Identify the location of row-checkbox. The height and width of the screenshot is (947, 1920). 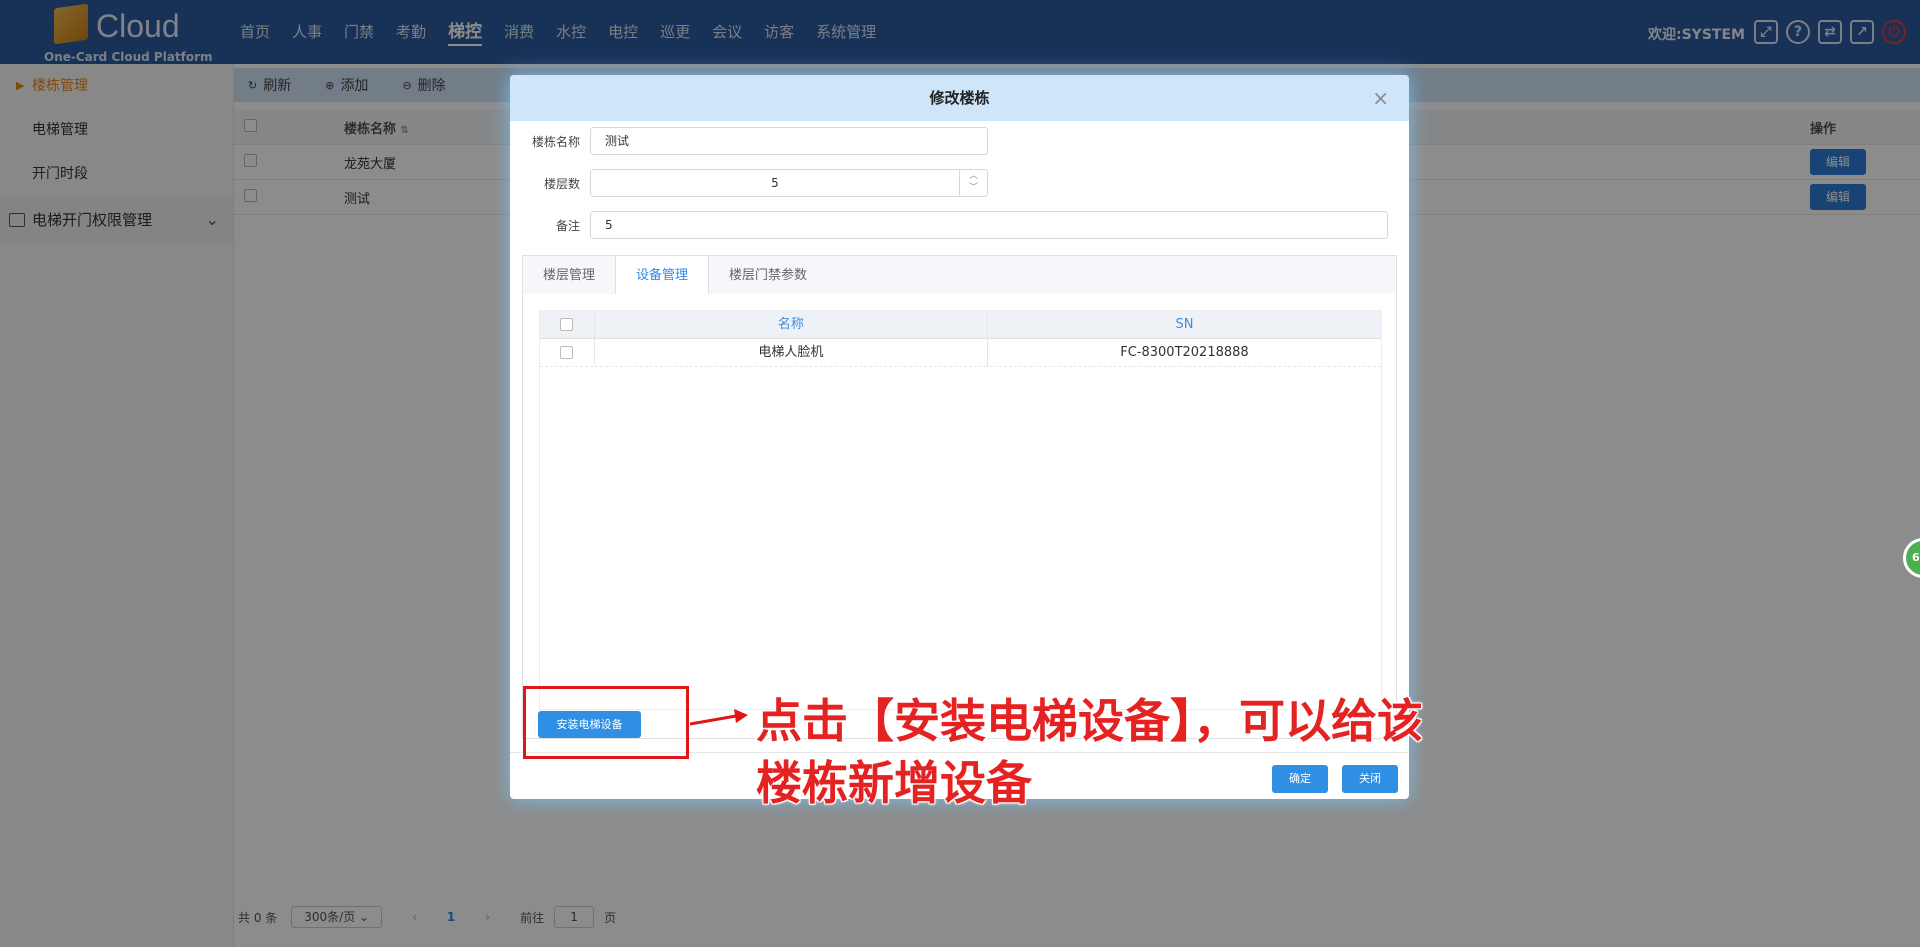
(567, 352).